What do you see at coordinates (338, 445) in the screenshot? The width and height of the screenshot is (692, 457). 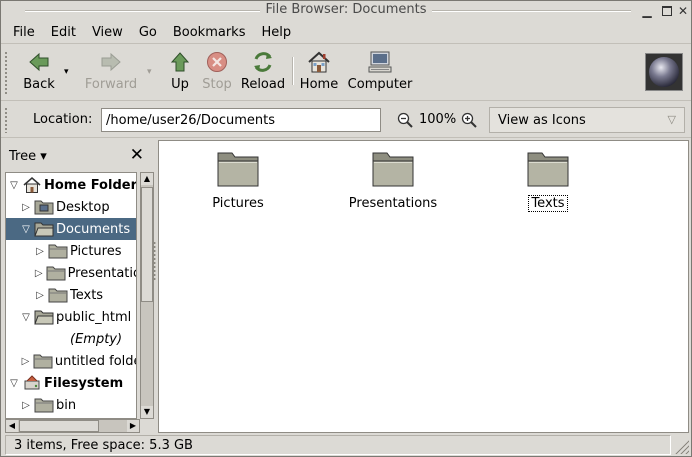 I see `status-text: 3 items, Free space: 5.3 GB` at bounding box center [338, 445].